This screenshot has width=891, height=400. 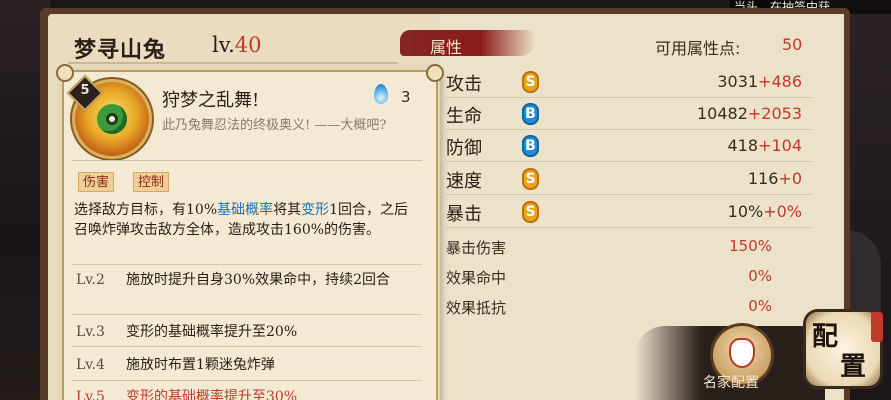 I want to click on tab-attributes: 属性, so click(x=446, y=46).